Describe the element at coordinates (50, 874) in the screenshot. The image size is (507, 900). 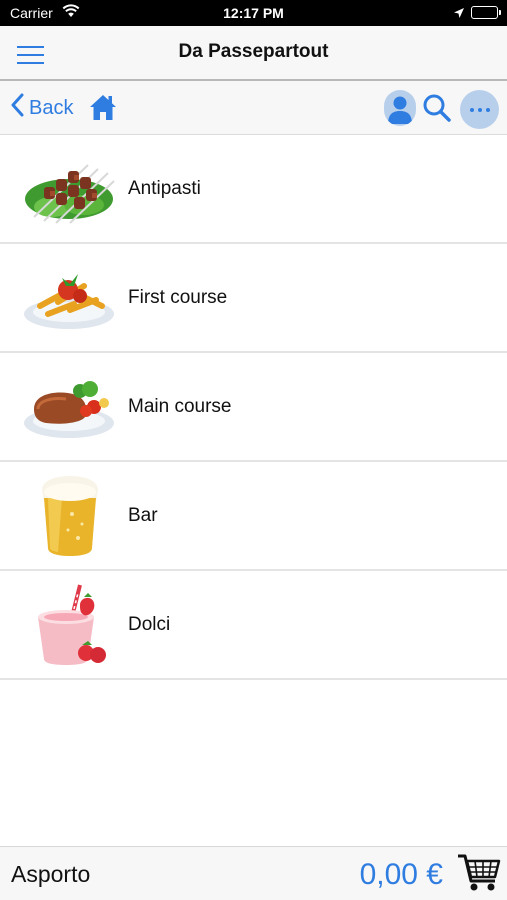
I see `order-mode-label: Asporto` at that location.